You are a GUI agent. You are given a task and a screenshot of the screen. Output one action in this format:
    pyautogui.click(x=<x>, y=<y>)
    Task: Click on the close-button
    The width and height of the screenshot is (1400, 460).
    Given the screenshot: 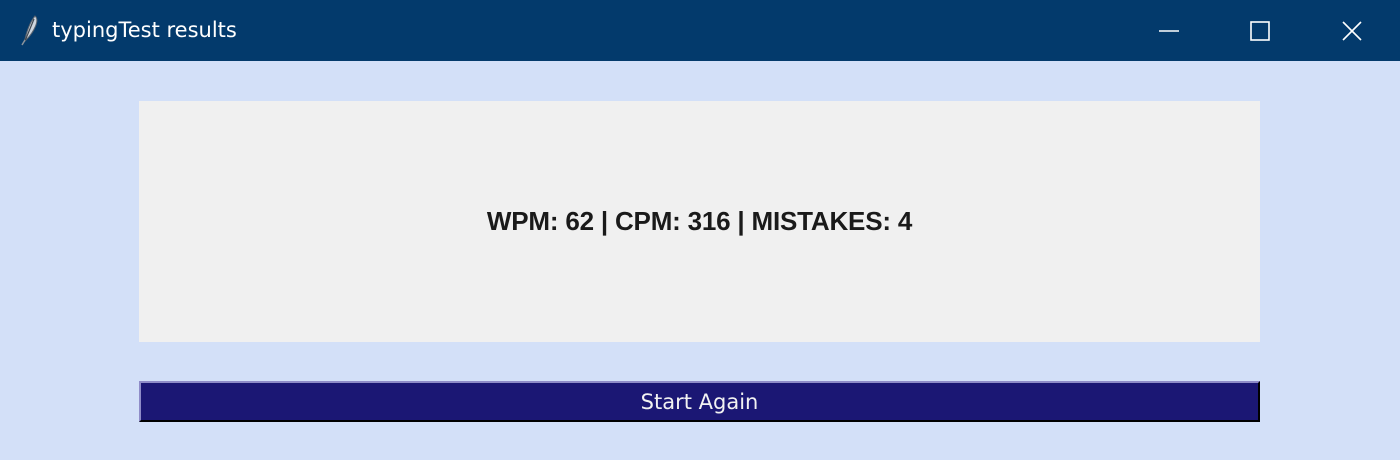 What is the action you would take?
    pyautogui.click(x=1352, y=30)
    